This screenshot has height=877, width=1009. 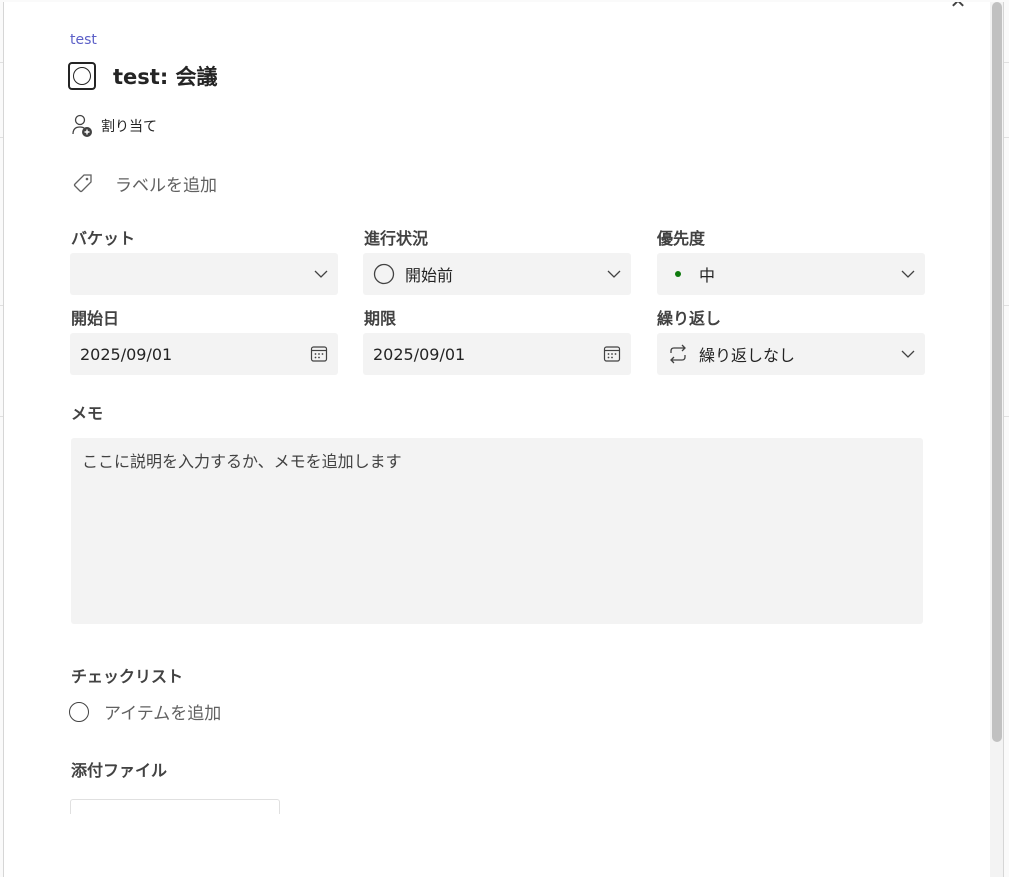 What do you see at coordinates (204, 354) in the screenshot?
I see `start-date-input: 2025/09/01` at bounding box center [204, 354].